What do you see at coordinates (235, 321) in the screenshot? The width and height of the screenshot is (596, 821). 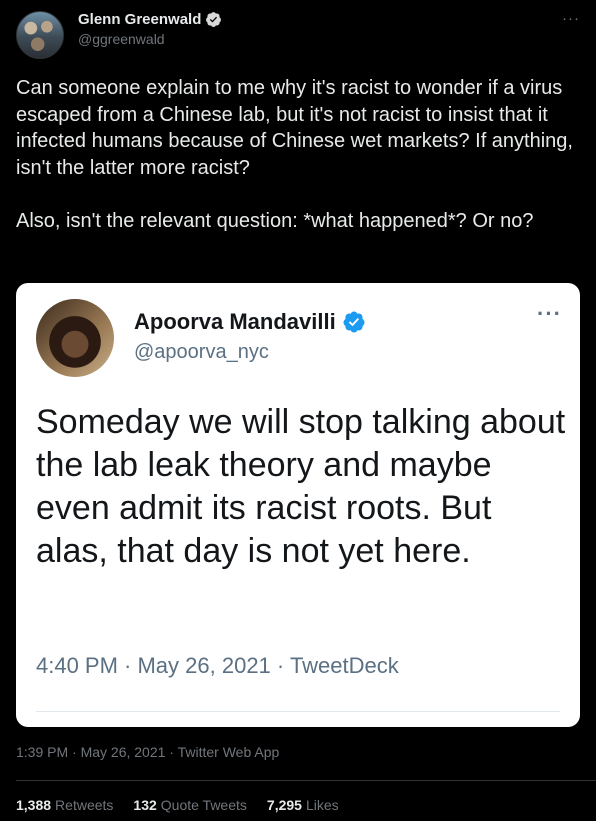 I see `quoted-author-name: Apoorva Mandavilli` at bounding box center [235, 321].